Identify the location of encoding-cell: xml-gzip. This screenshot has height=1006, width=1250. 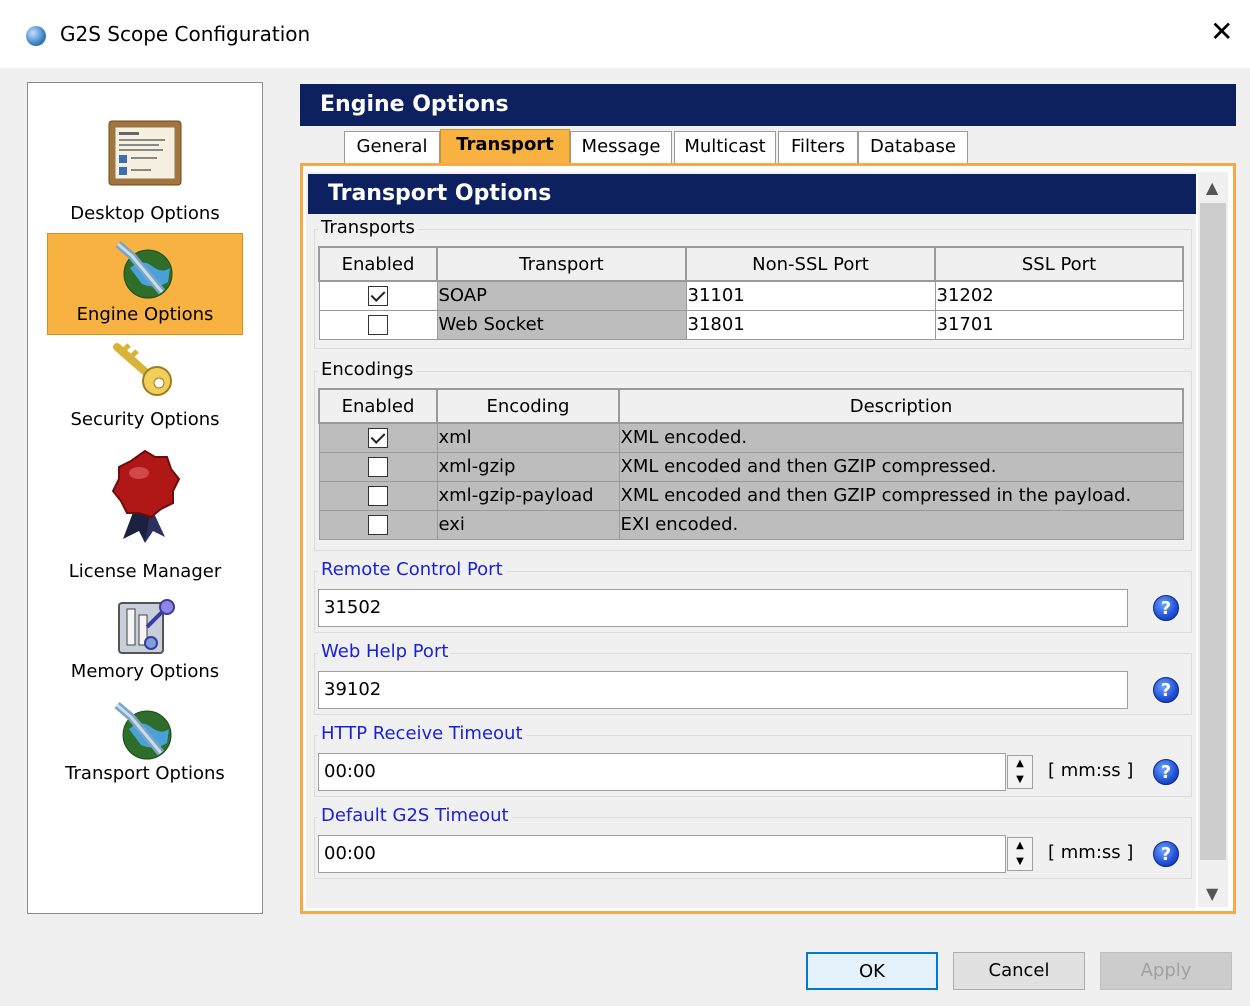
(528, 466).